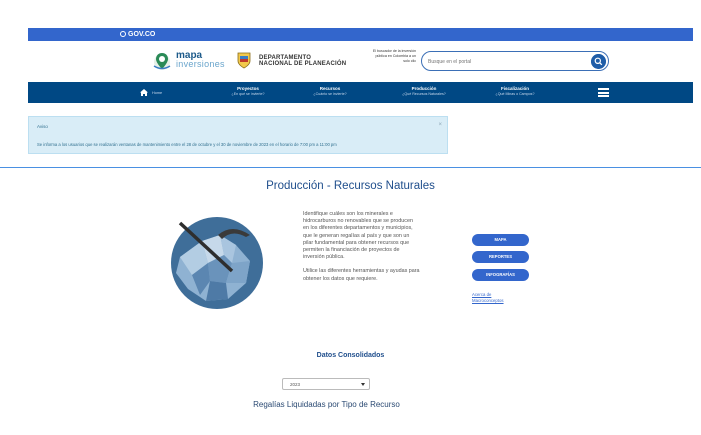  What do you see at coordinates (497, 298) in the screenshot?
I see `acerca-de-macroconceptos-link: Acerca de Macroconceptos` at bounding box center [497, 298].